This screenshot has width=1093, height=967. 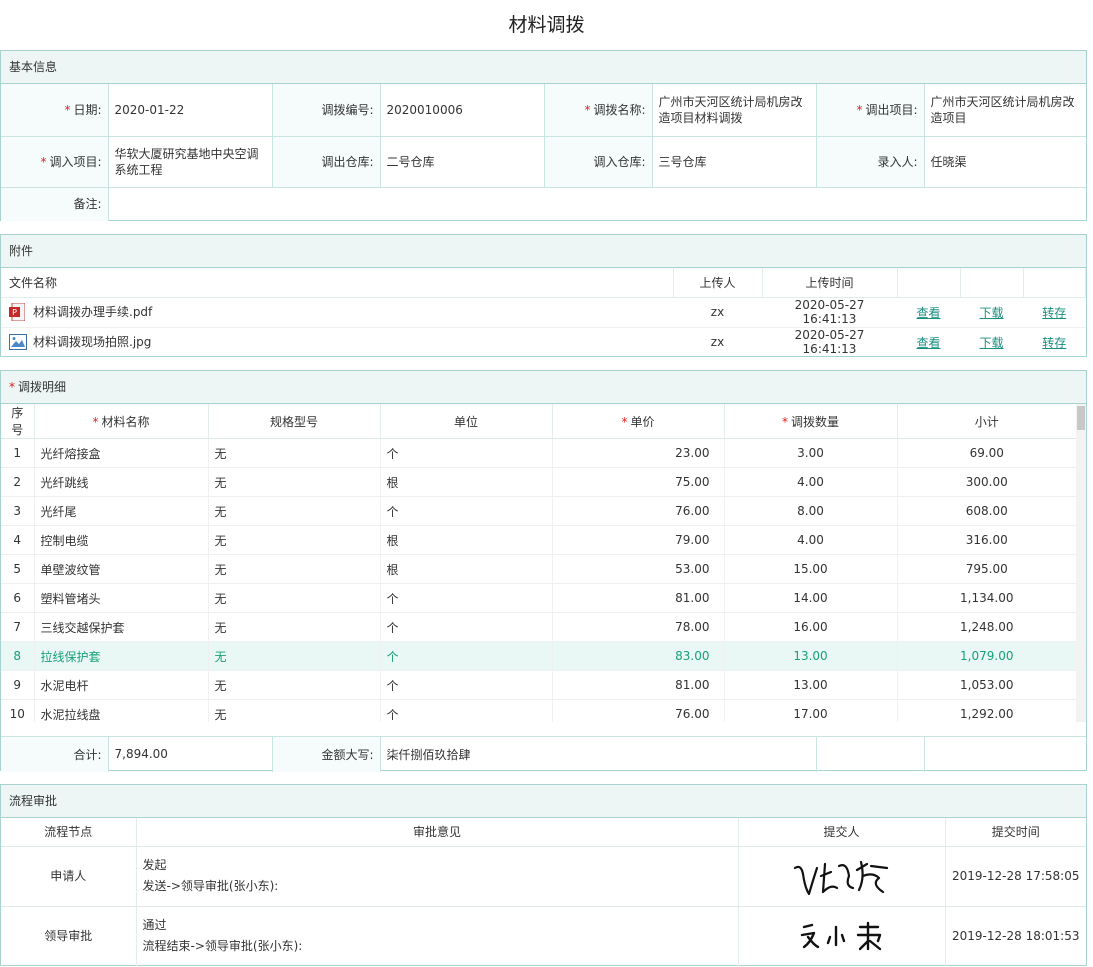 What do you see at coordinates (18, 421) in the screenshot?
I see `col-no: 序号` at bounding box center [18, 421].